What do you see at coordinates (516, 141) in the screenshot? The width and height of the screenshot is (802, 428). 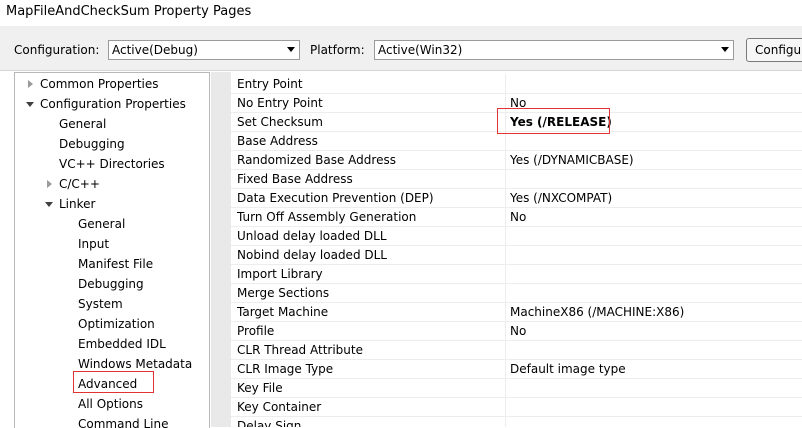 I see `property-row-base-address: Base Address` at bounding box center [516, 141].